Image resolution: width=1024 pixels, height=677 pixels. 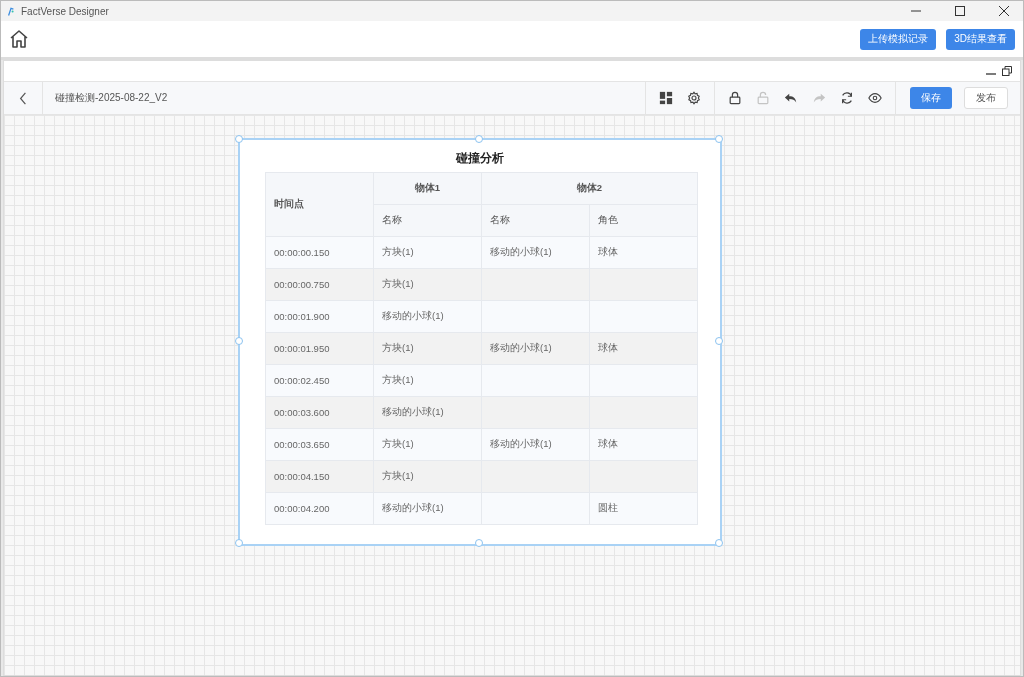 I want to click on document-title: 碰撞检测-2025-08-22_V2, so click(x=111, y=98).